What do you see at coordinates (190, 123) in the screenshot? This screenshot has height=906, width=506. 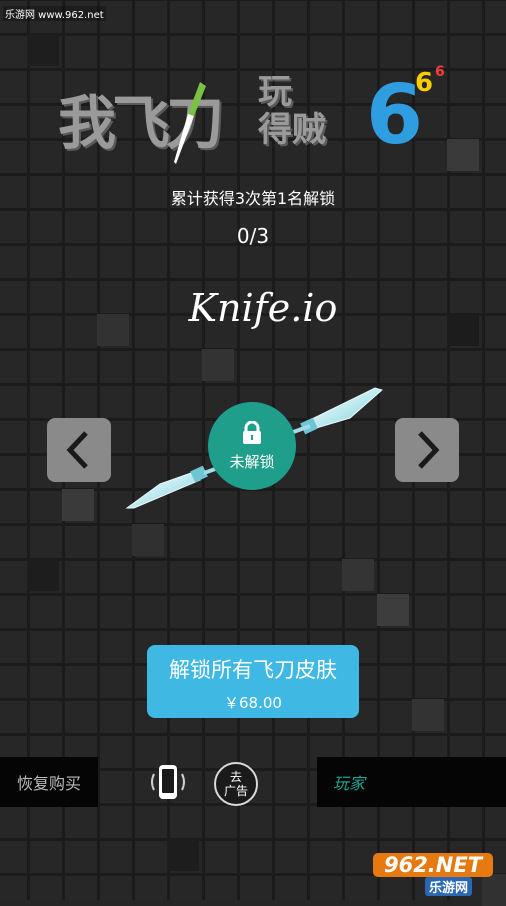 I see `knife-icon` at bounding box center [190, 123].